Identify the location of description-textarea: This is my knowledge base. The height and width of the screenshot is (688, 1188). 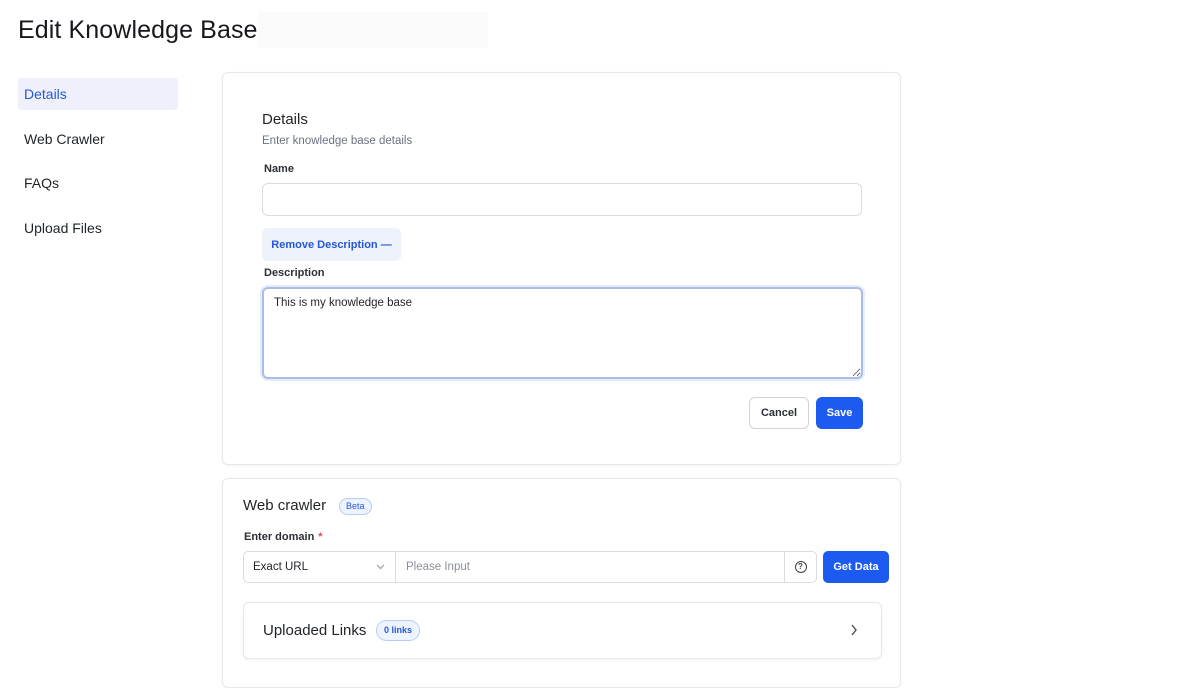
(562, 333).